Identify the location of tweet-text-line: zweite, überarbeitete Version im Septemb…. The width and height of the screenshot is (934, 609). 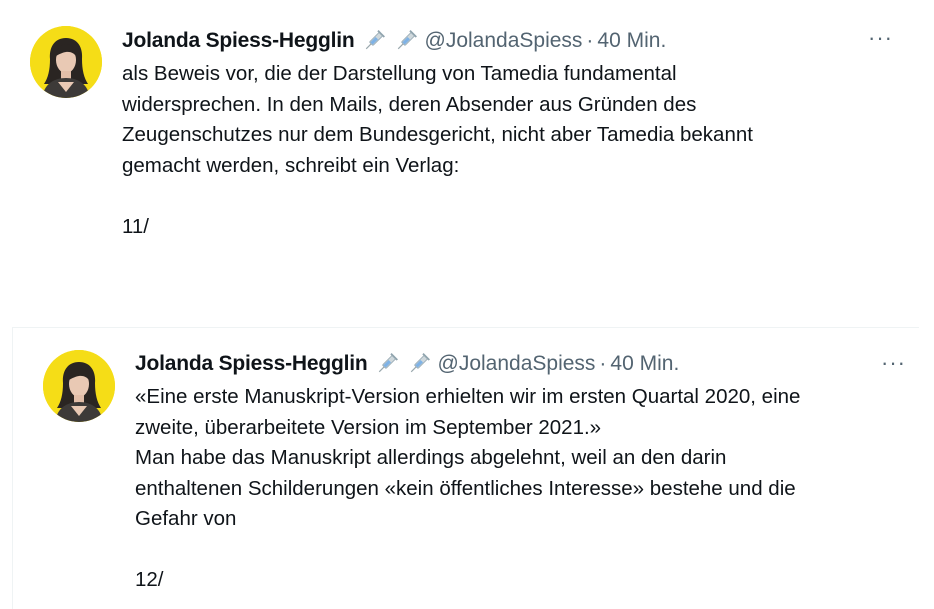
(368, 427).